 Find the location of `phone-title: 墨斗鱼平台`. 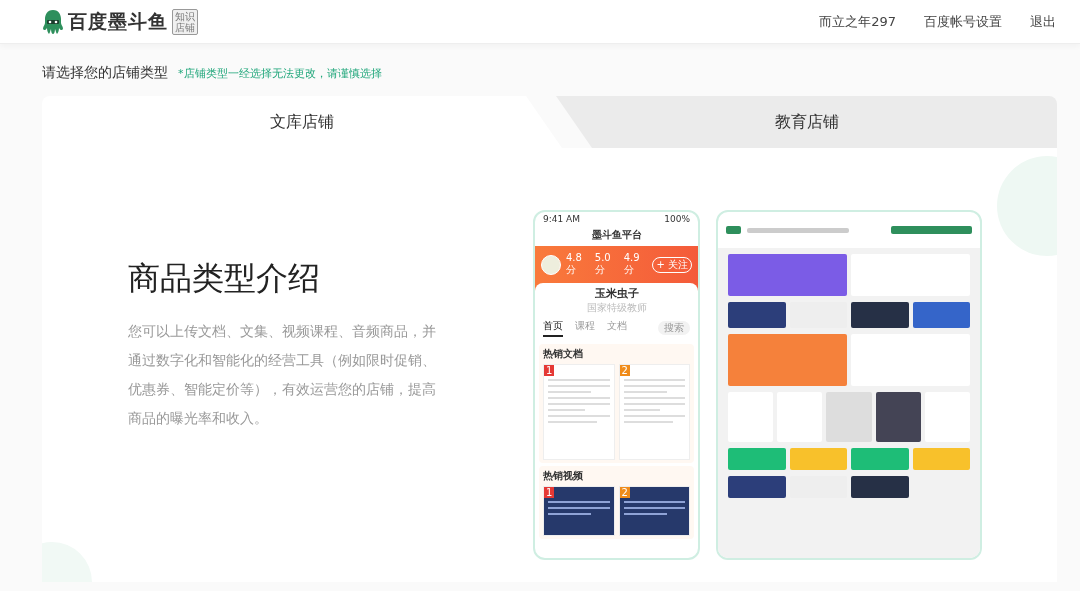

phone-title: 墨斗鱼平台 is located at coordinates (616, 235).